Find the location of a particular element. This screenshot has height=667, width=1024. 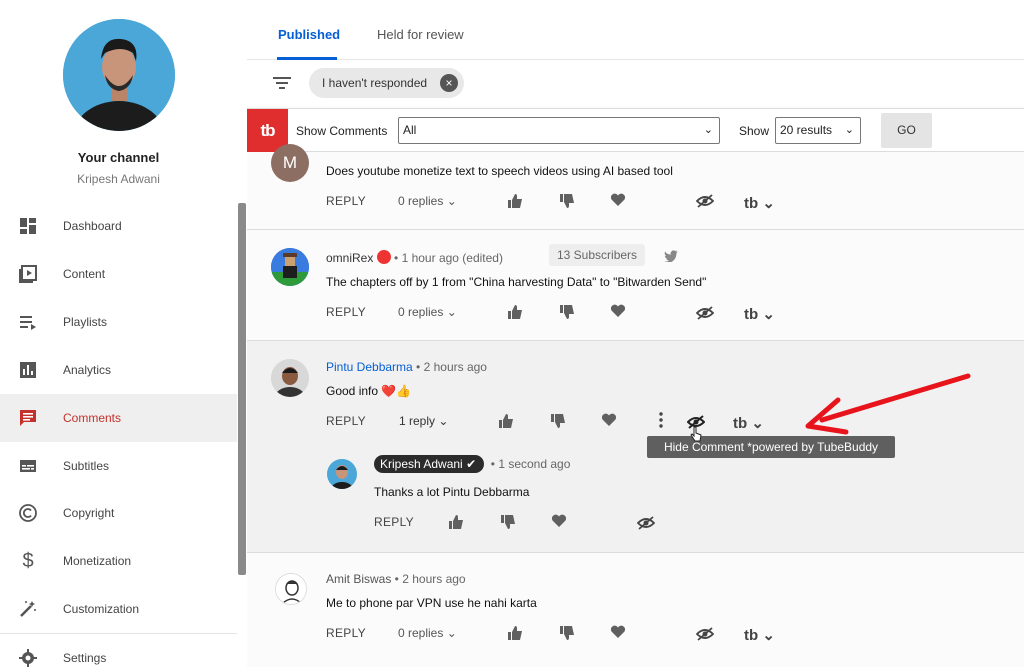

filter-chip: I haven't responded × is located at coordinates (386, 83).